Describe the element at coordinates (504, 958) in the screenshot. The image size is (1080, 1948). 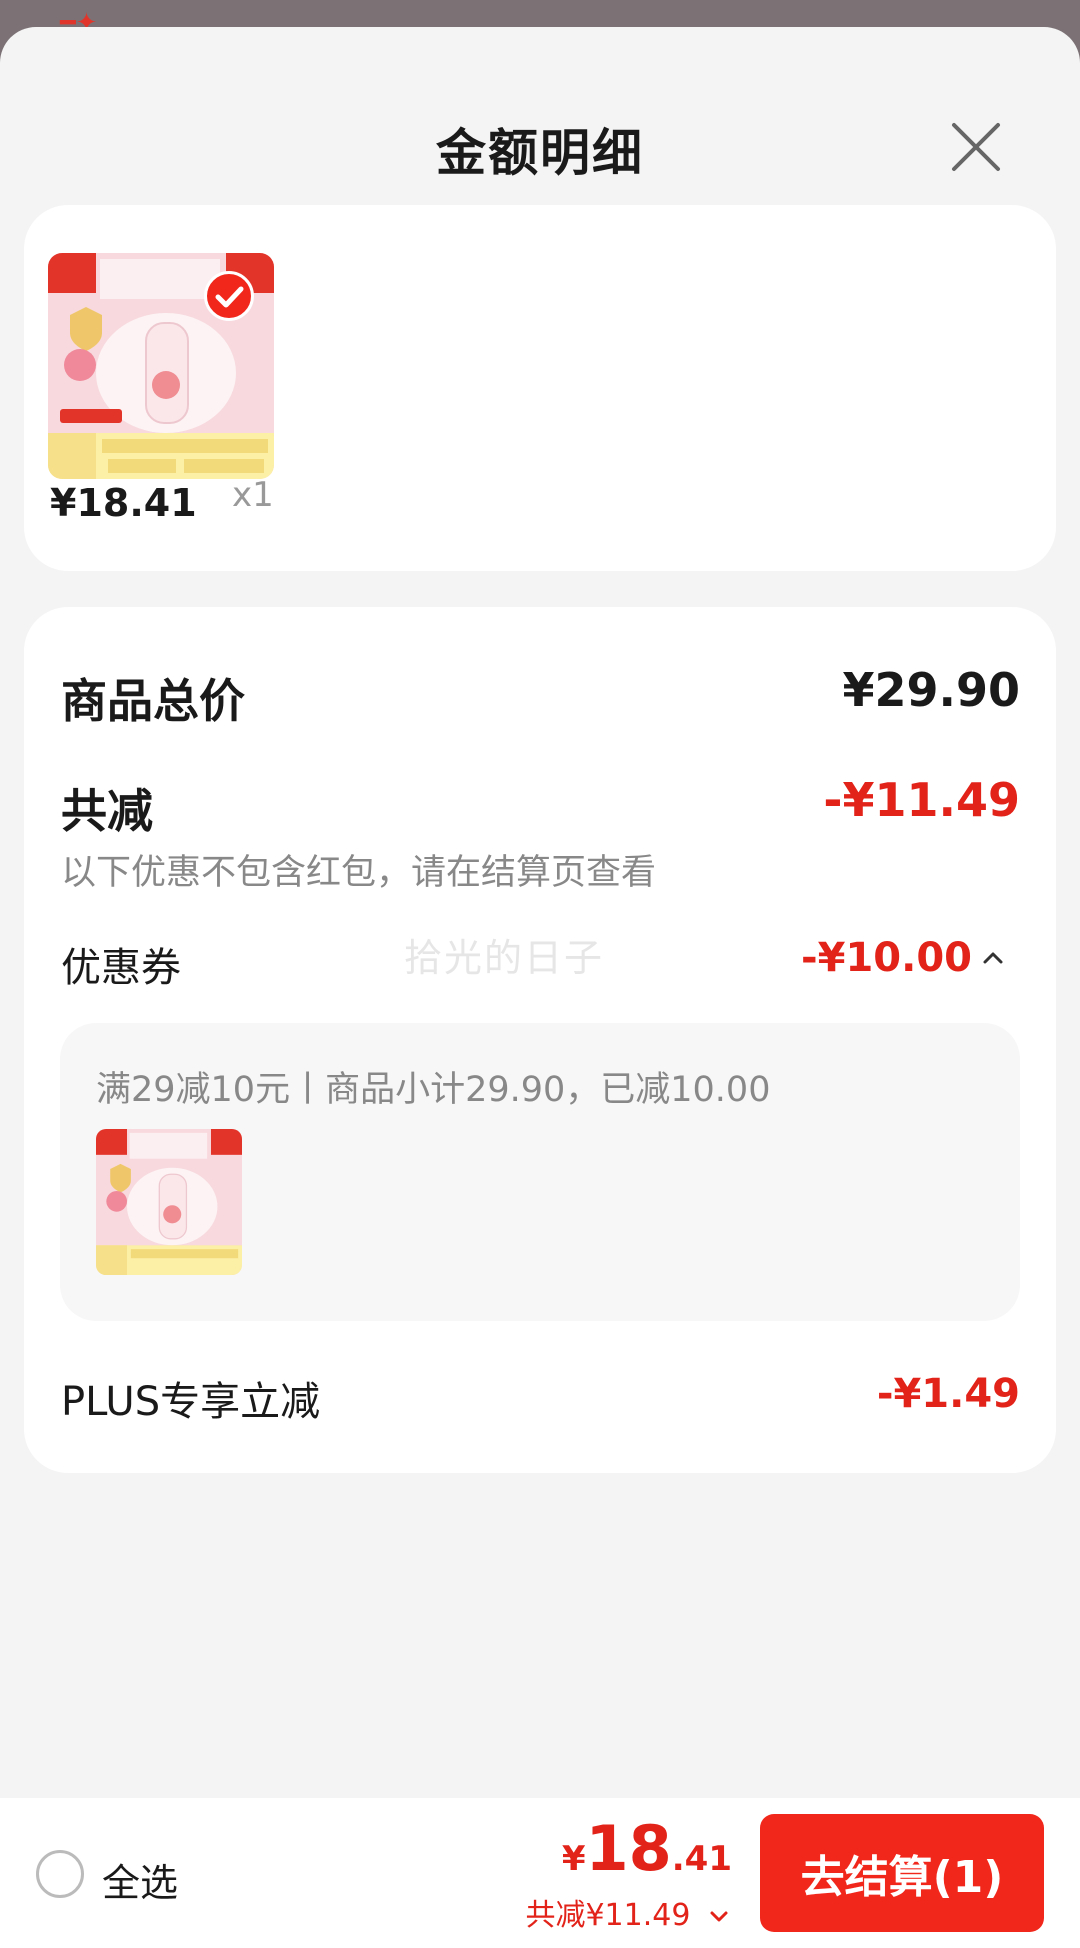
I see `watermark: 拾光的日子` at that location.